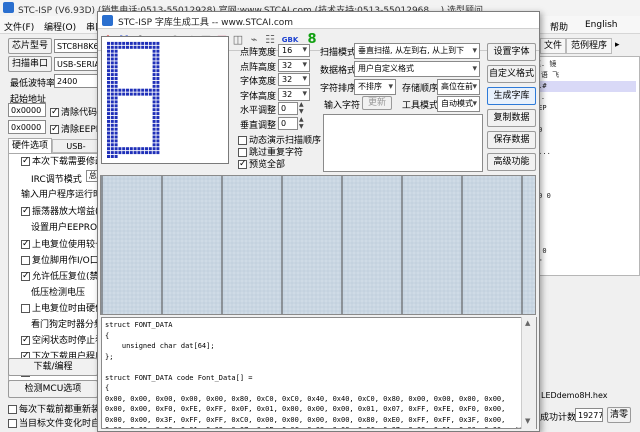  Describe the element at coordinates (559, 26) in the screenshot. I see `menu-help: 帮助` at that location.